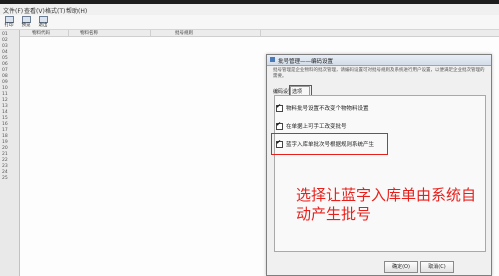  I want to click on menu-view: 查看(V), so click(34, 10).